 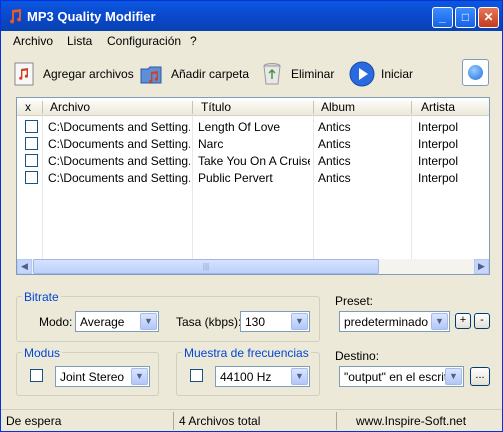 I want to click on music-file-icon, so click(x=24, y=74).